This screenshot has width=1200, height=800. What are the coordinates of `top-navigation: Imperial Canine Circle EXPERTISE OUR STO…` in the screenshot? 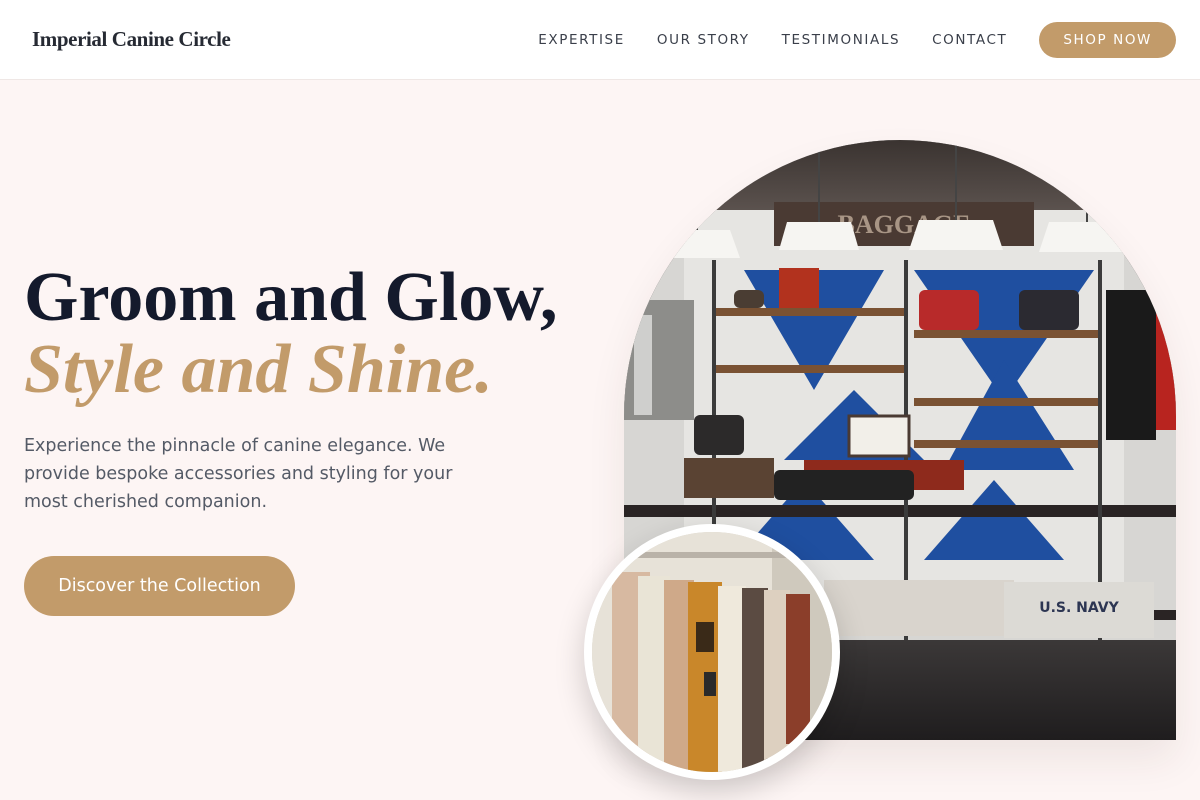 It's located at (600, 40).